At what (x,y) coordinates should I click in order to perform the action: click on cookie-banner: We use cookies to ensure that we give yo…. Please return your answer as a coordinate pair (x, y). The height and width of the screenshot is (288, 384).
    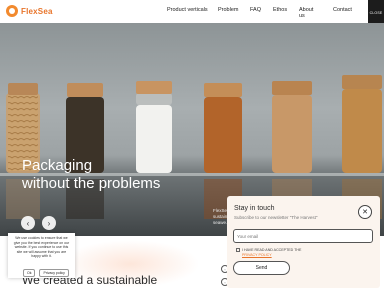
    Looking at the image, I should click on (41, 255).